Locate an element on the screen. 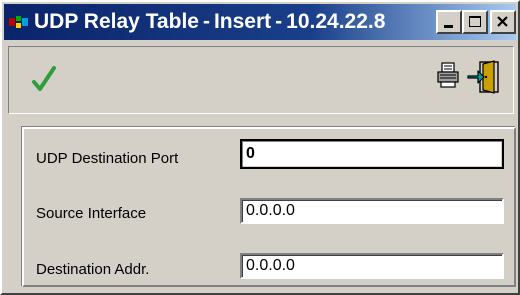 This screenshot has width=520, height=295. title-bar: UDP Relay Table - Insert -10.24.22.8 is located at coordinates (260, 22).